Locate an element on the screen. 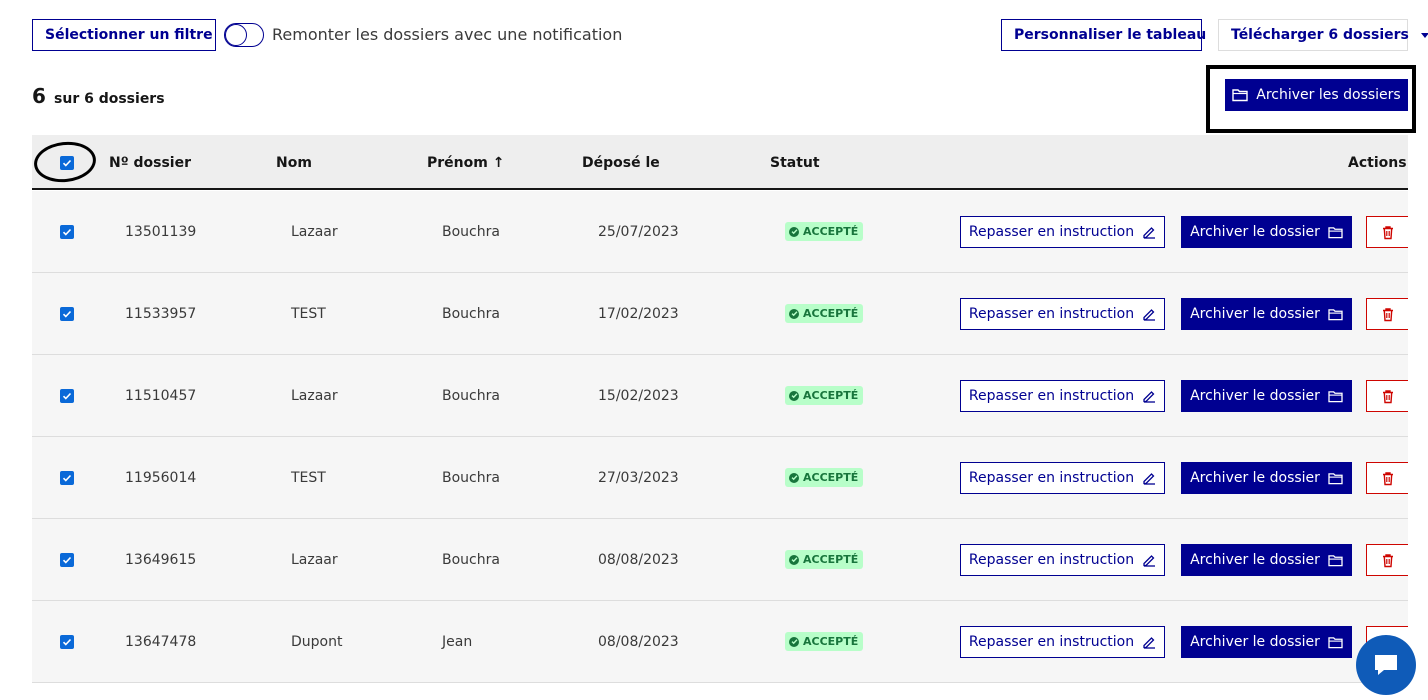 This screenshot has width=1428, height=700. archive-selected-button: Archiver les dossiers is located at coordinates (1316, 95).